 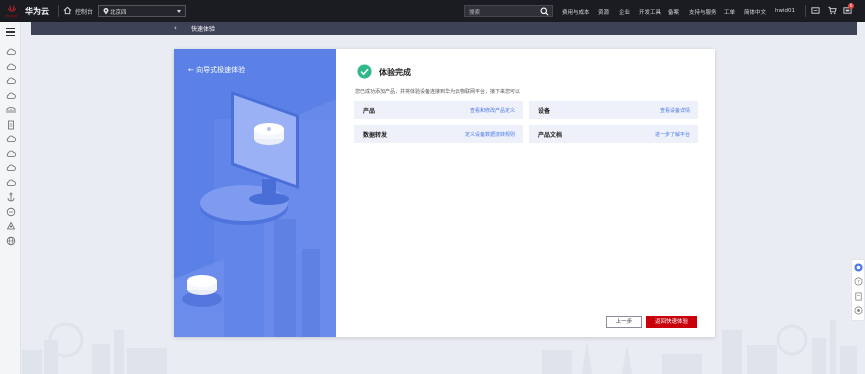 I want to click on brand-name: 华为云, so click(x=37, y=11).